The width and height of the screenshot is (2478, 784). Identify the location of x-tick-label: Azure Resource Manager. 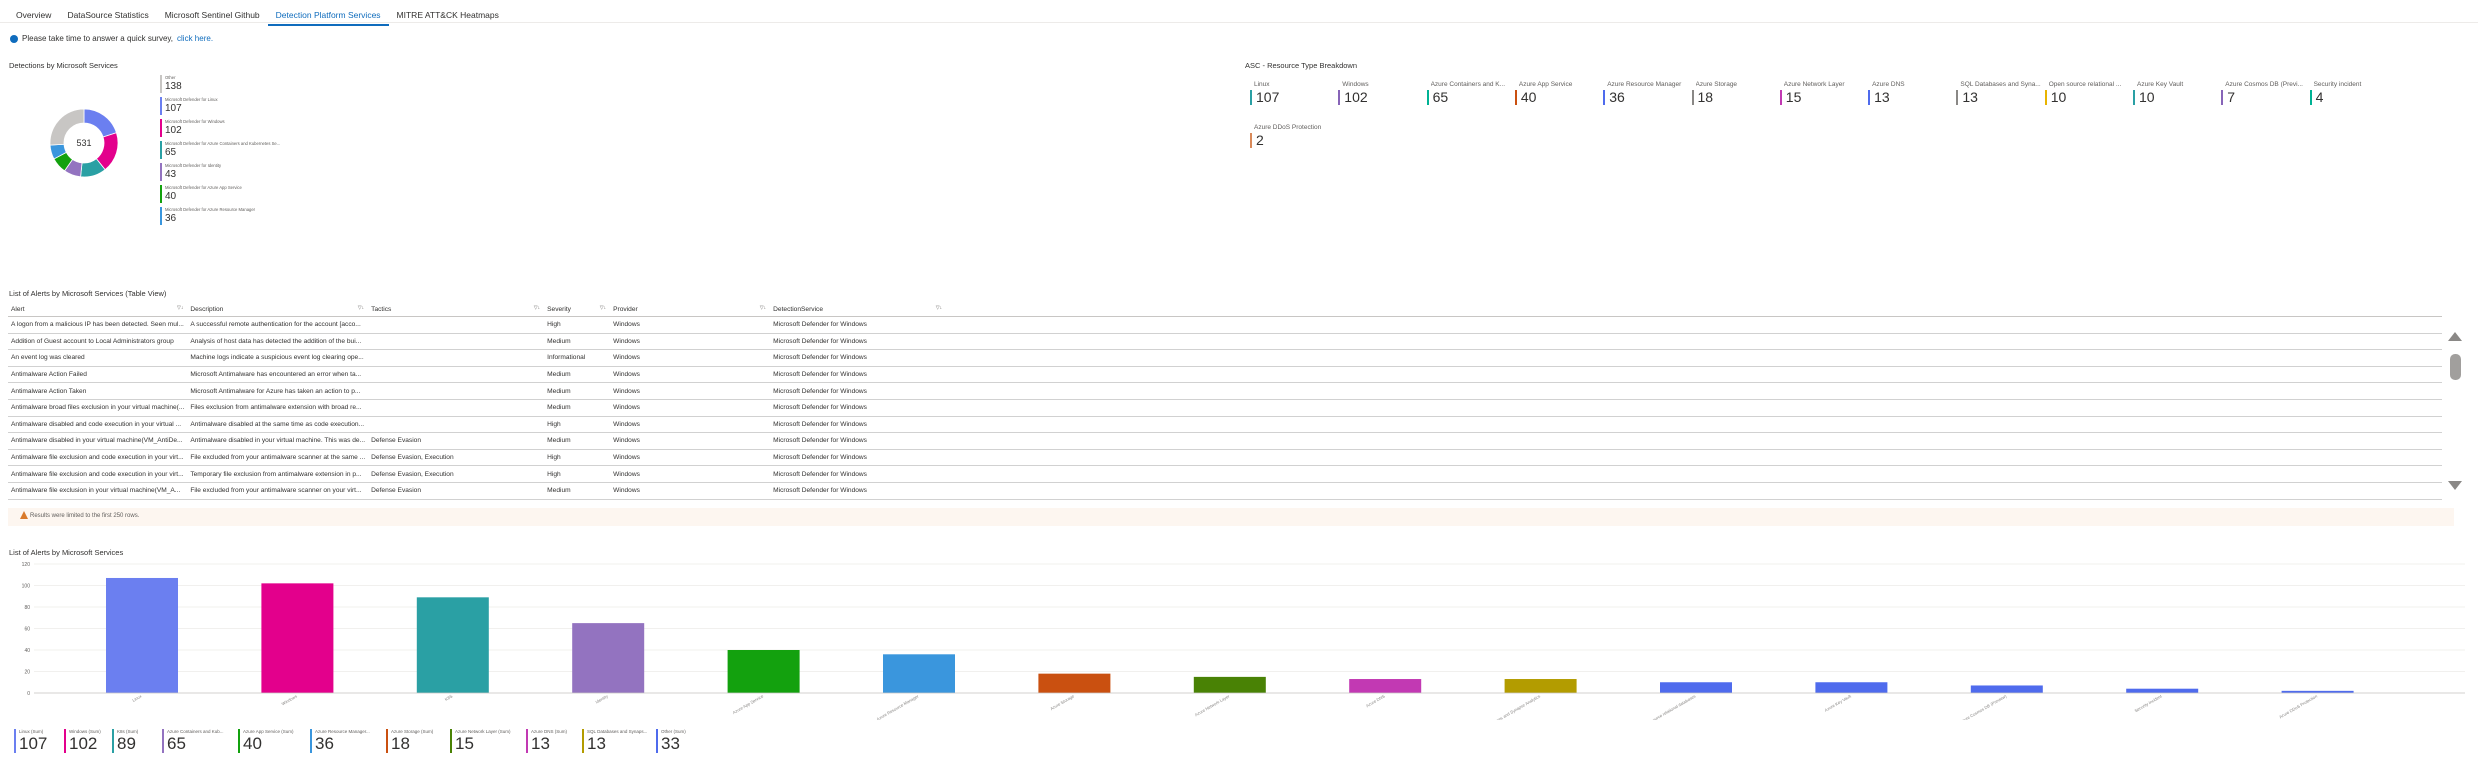
(898, 706).